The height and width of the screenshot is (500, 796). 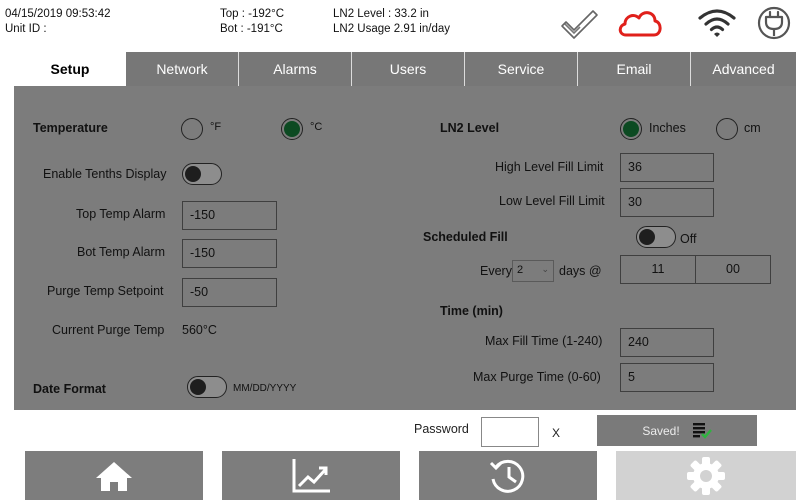 What do you see at coordinates (121, 252) in the screenshot?
I see `bot-temp-alarm-label: Bot Temp Alarm` at bounding box center [121, 252].